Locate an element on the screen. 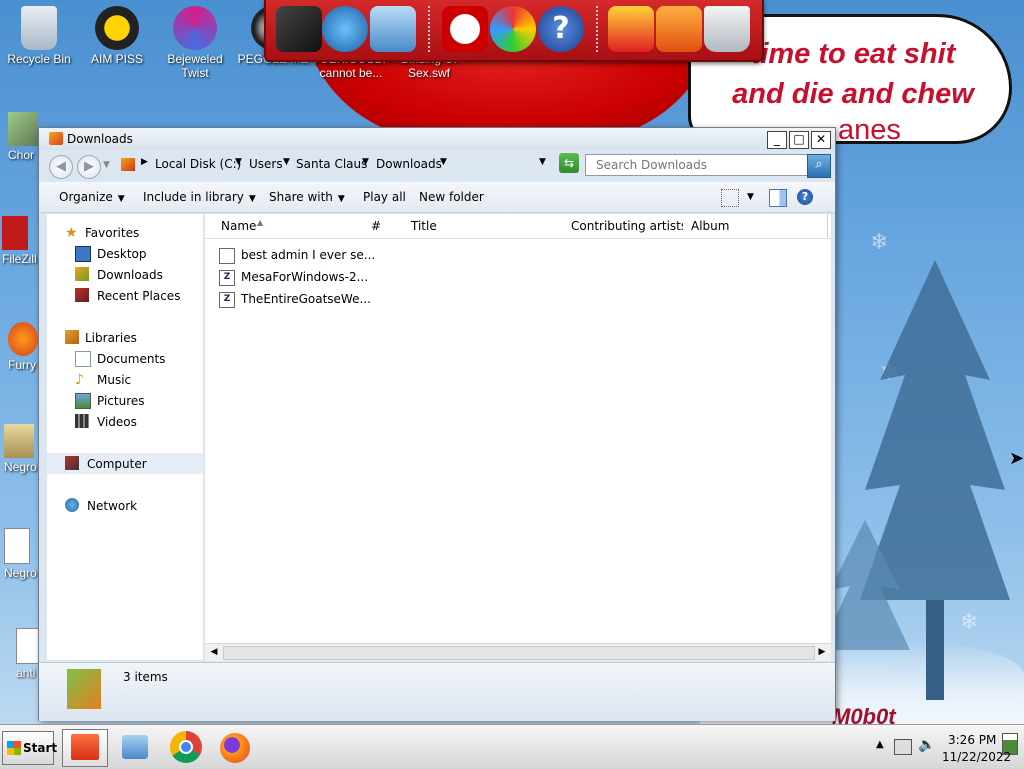 This screenshot has width=1024, height=769. nav-item-network: Network is located at coordinates (125, 505).